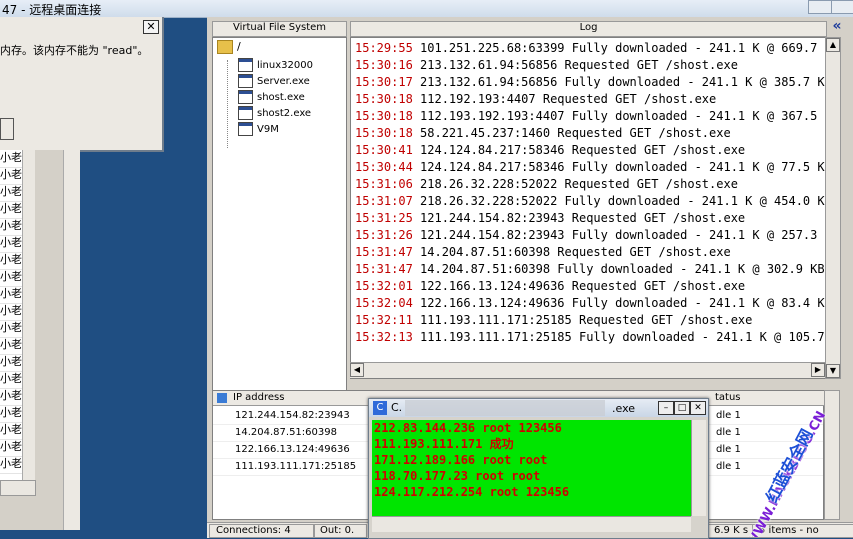  Describe the element at coordinates (682, 408) in the screenshot. I see `maximize-icon: □` at that location.